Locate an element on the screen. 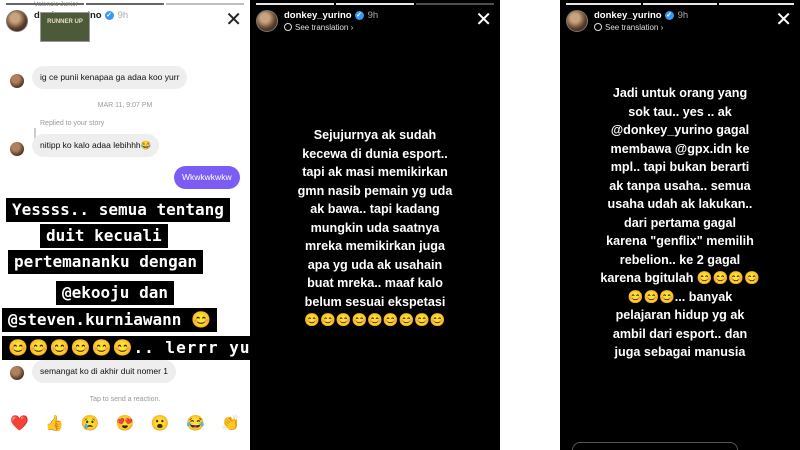  message-bubble-sent: Wkwkwkwkw is located at coordinates (207, 177).